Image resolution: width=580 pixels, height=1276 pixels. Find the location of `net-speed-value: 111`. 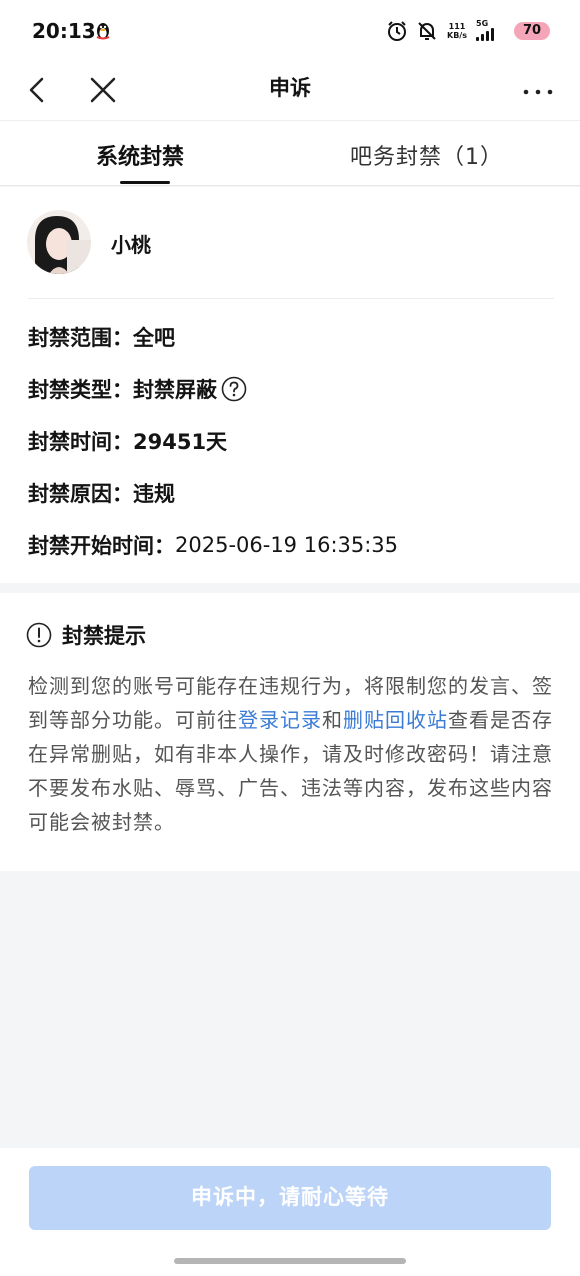

net-speed-value: 111 is located at coordinates (457, 26).